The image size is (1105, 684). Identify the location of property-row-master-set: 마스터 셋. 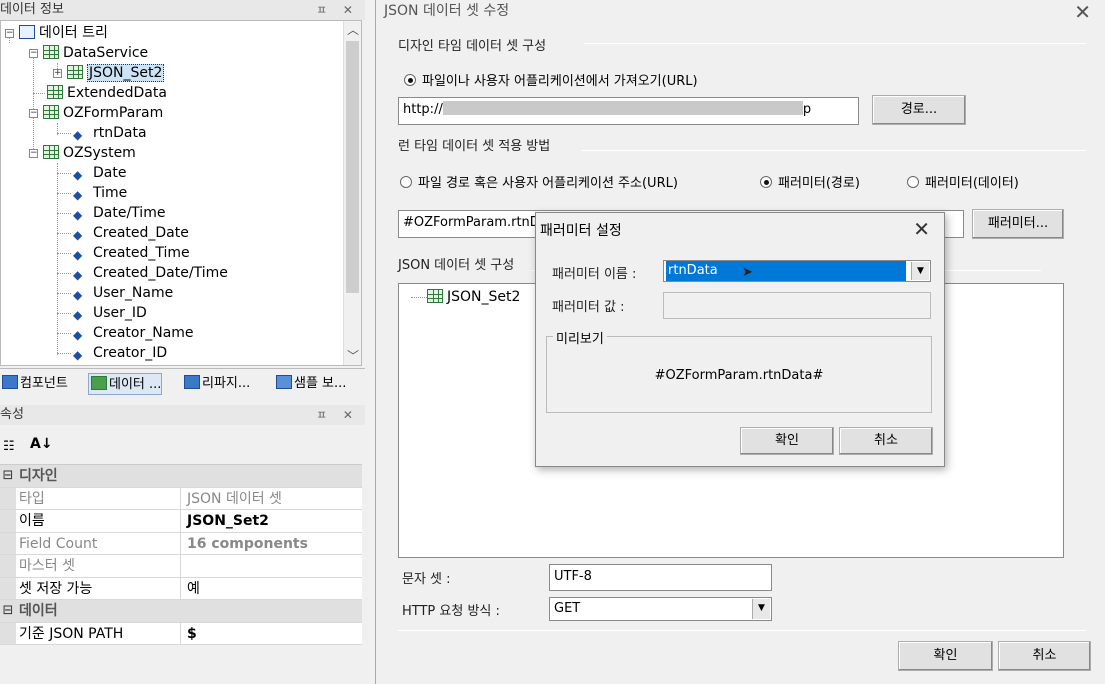
(181, 566).